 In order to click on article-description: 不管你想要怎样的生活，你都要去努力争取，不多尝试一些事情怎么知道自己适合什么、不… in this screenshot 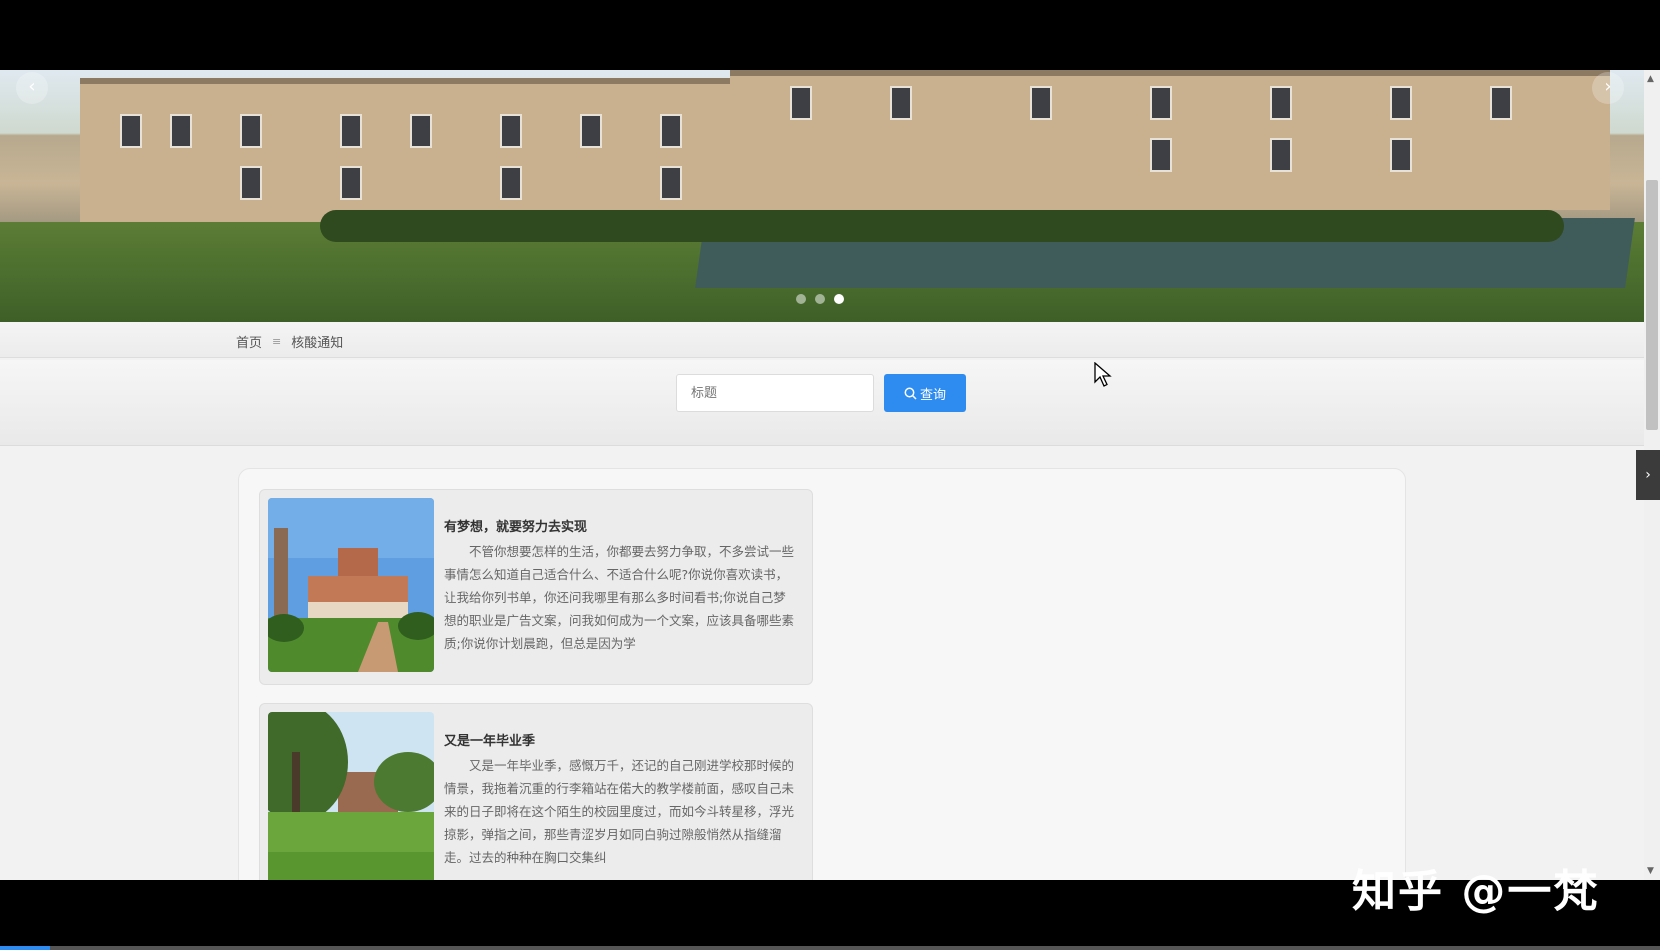, I will do `click(619, 597)`.